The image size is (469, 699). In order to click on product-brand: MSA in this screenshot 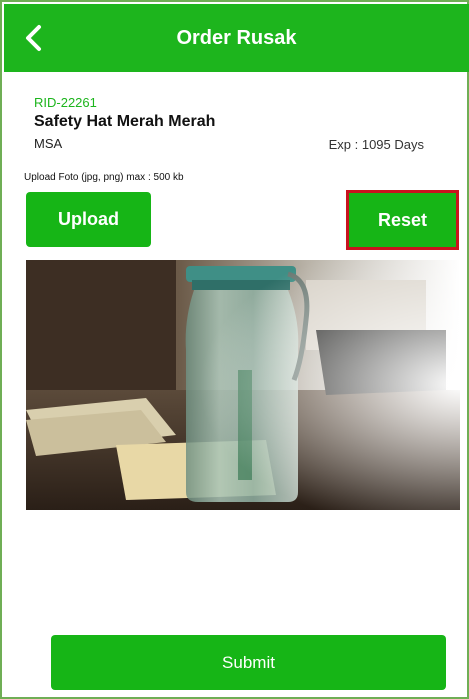, I will do `click(48, 143)`.